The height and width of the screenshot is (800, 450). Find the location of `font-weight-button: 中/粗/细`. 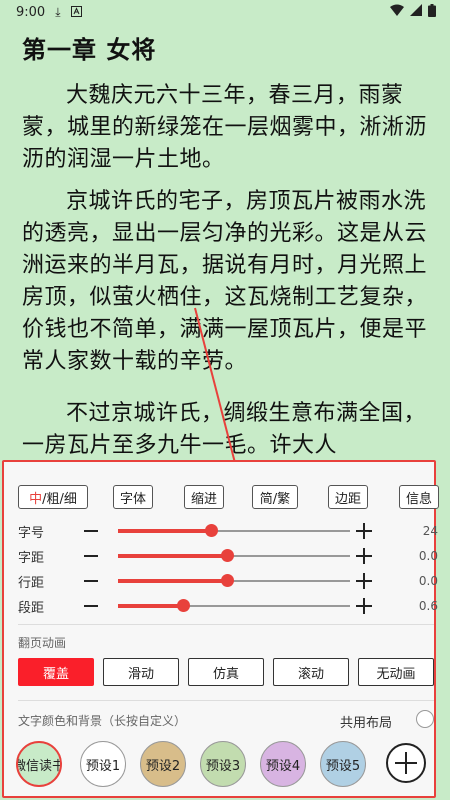

font-weight-button: 中/粗/细 is located at coordinates (53, 497).